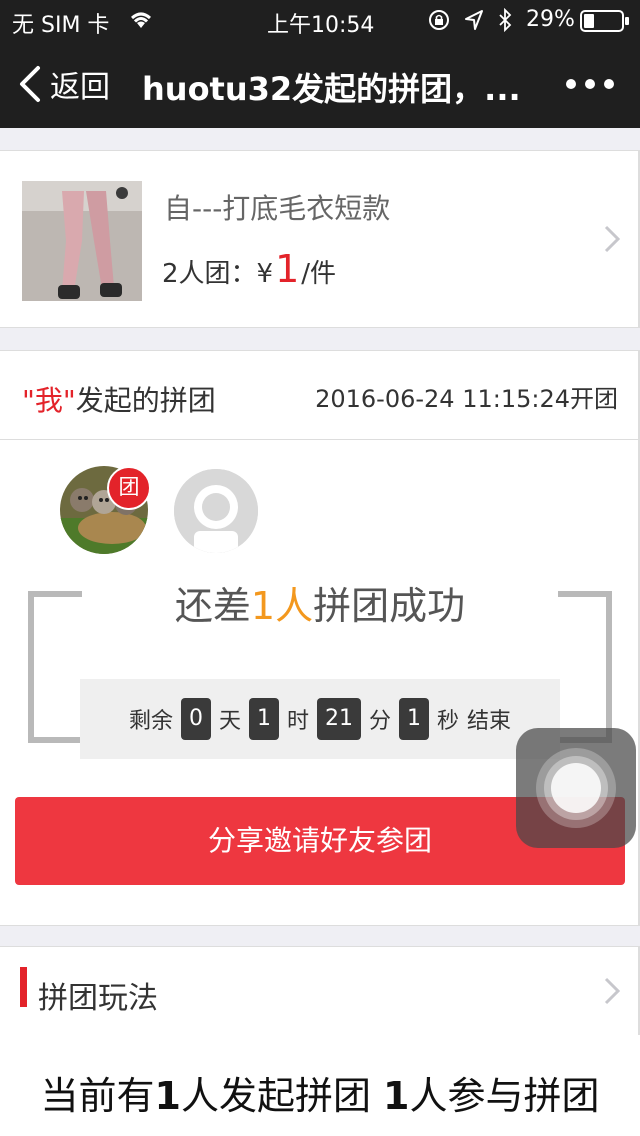 The height and width of the screenshot is (1136, 640). I want to click on assistive-dot-icon, so click(576, 788).